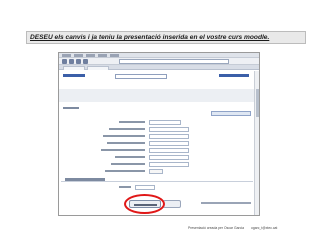 This screenshot has height=240, width=320. What do you see at coordinates (216, 228) in the screenshot?
I see `credit-author: Presentació creada per Oscar Garcia` at bounding box center [216, 228].